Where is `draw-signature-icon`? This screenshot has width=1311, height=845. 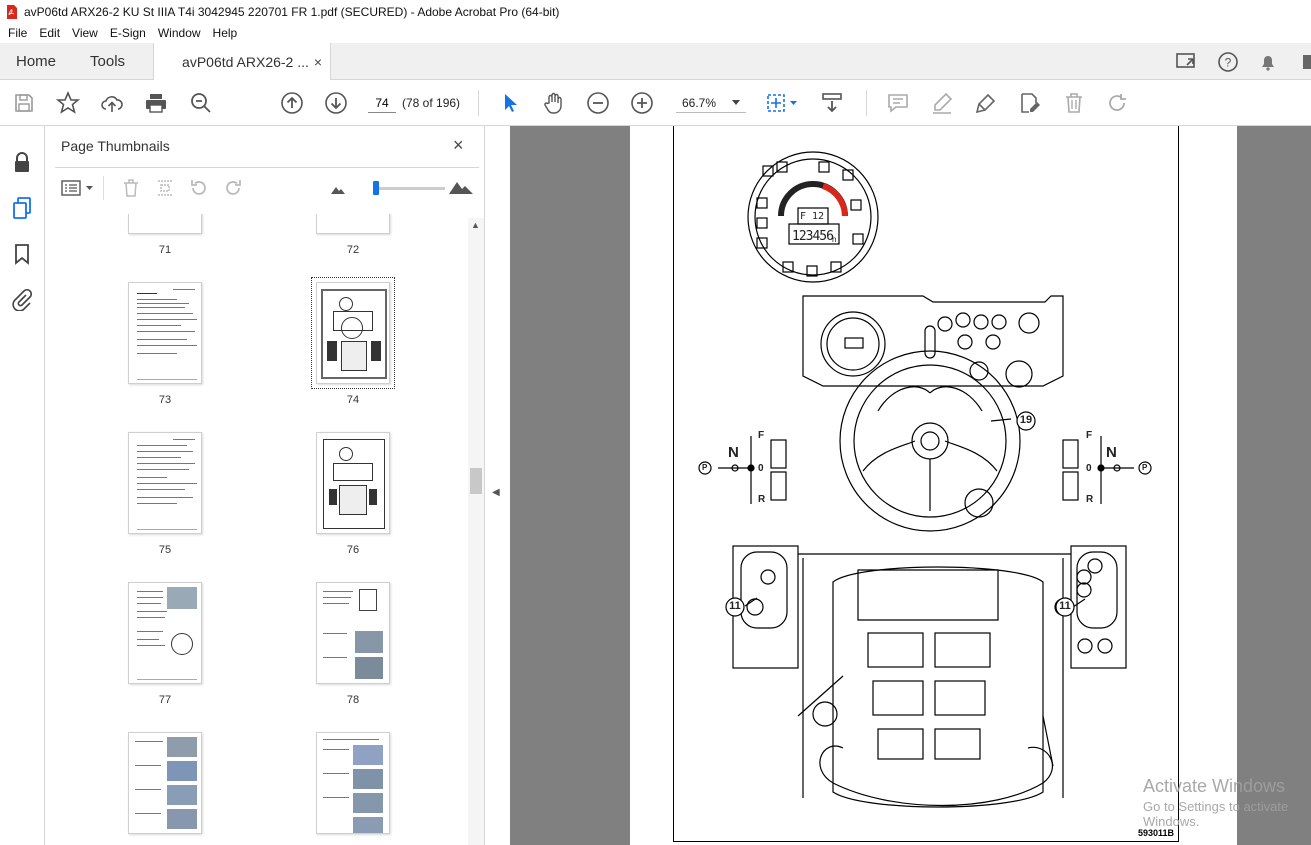 draw-signature-icon is located at coordinates (986, 103).